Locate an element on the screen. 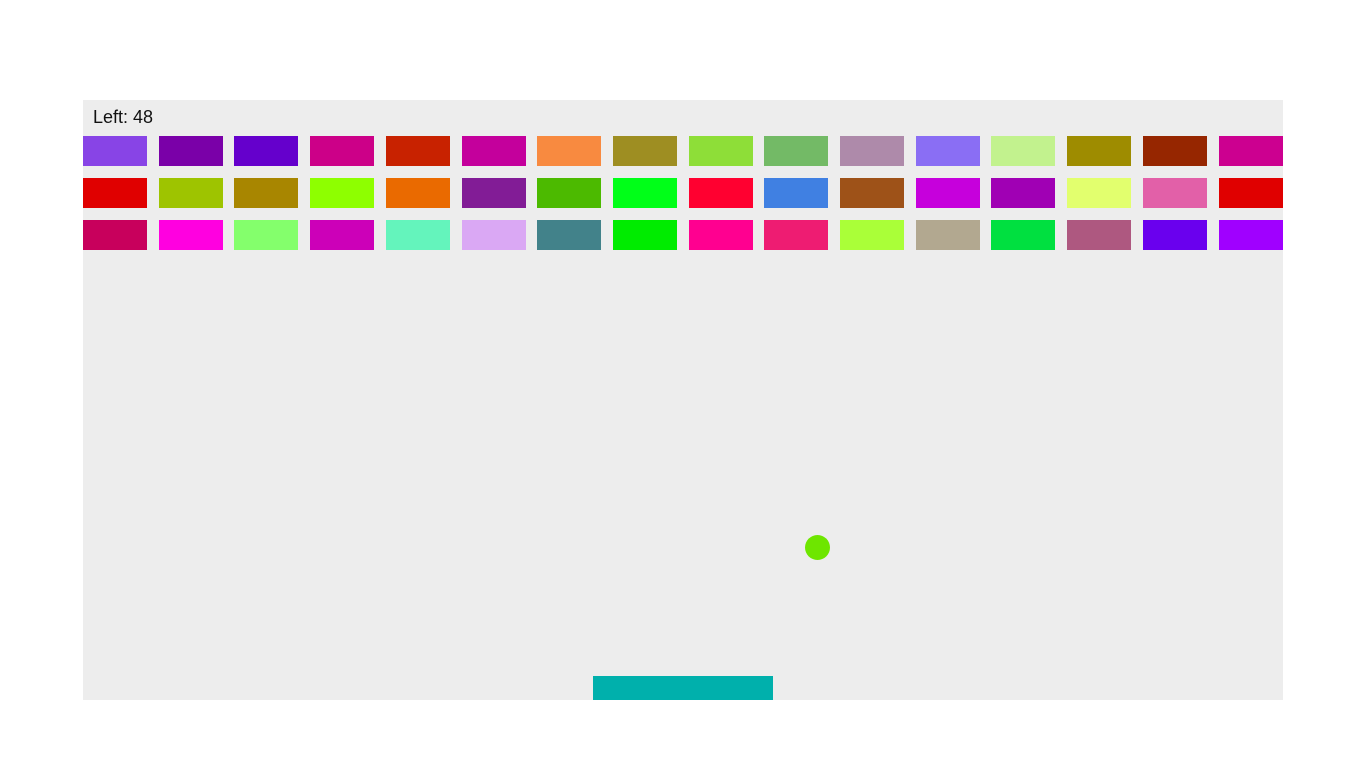 The image size is (1366, 768). ball is located at coordinates (817, 547).